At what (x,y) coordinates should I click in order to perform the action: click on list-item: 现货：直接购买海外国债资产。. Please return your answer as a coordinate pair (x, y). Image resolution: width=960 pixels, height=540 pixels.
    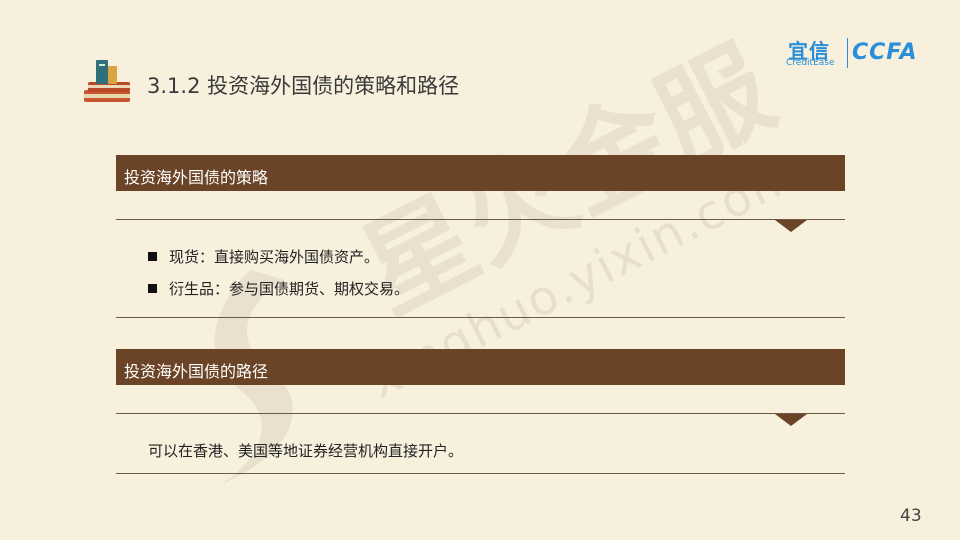
    Looking at the image, I should click on (263, 256).